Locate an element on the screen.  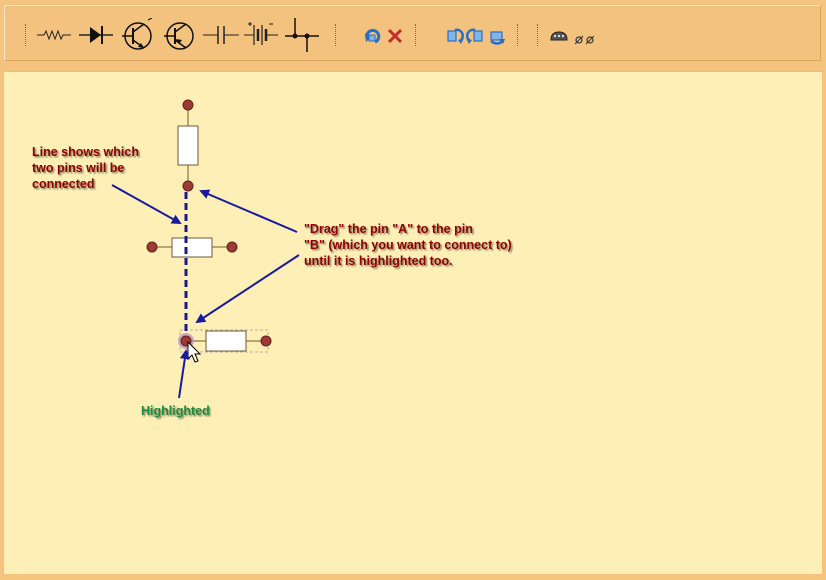
delete-icon is located at coordinates (395, 35).